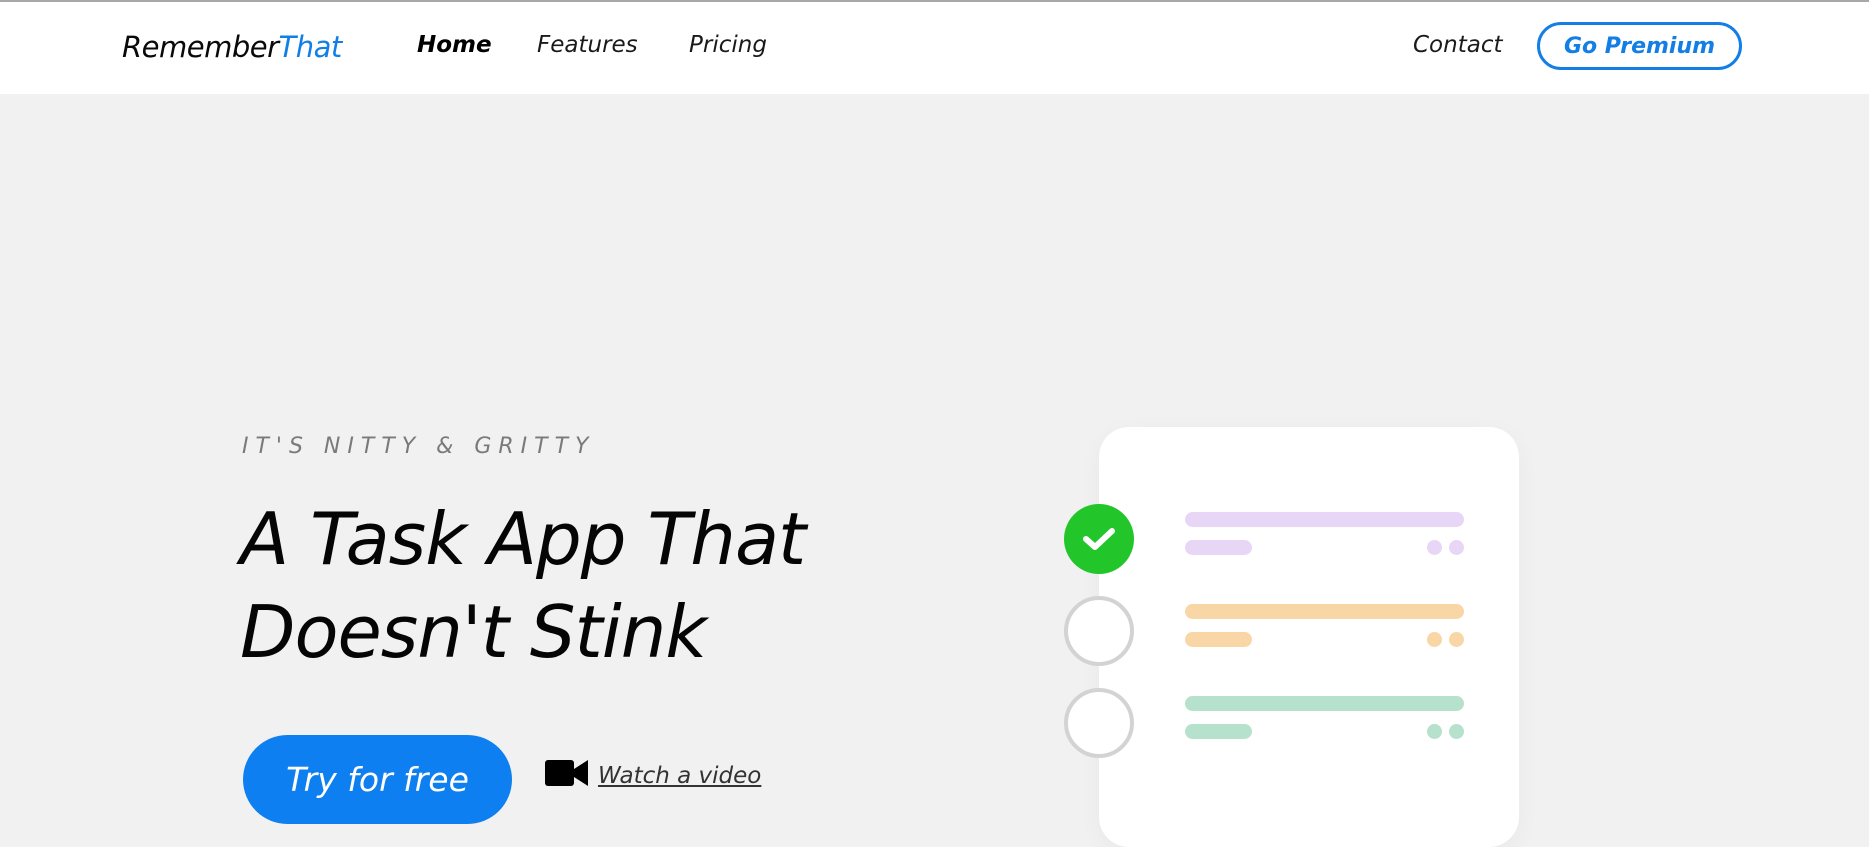 The image size is (1869, 847). Describe the element at coordinates (310, 47) in the screenshot. I see `brand-name-accent: That` at that location.